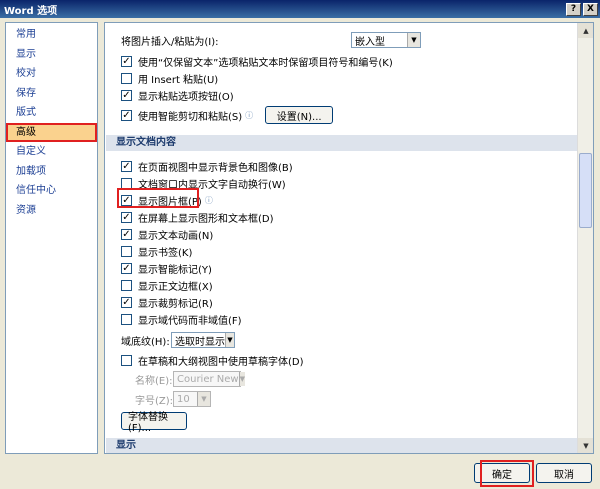  I want to click on sidebar-item-customize: 自定义, so click(51, 152).